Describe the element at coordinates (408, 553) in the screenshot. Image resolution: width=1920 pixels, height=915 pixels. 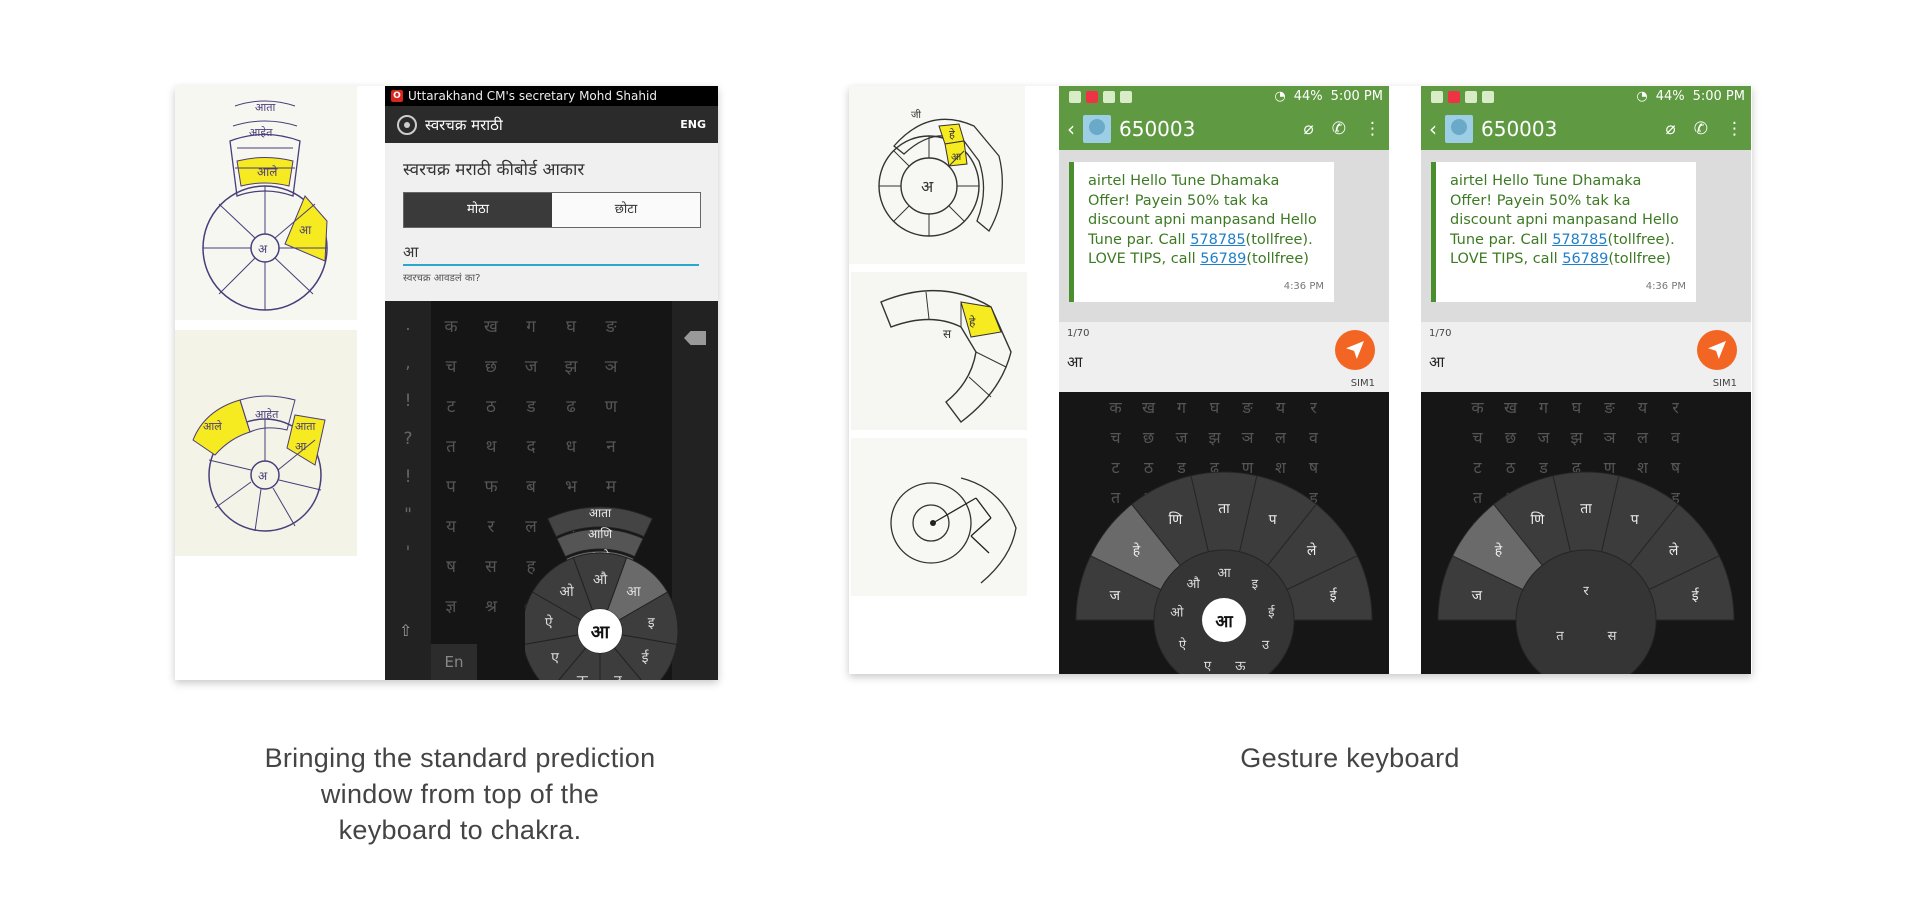
I see `key-punct: '` at that location.